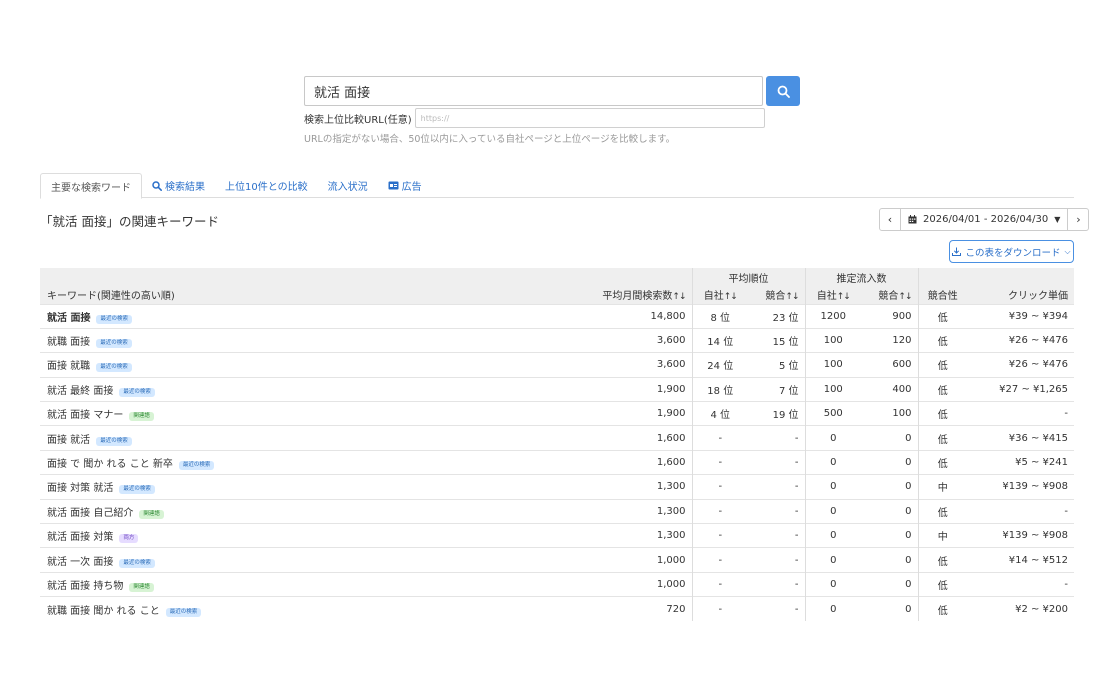  What do you see at coordinates (91, 186) in the screenshot?
I see `tab-main-keywords: 主要な検索ワード` at bounding box center [91, 186].